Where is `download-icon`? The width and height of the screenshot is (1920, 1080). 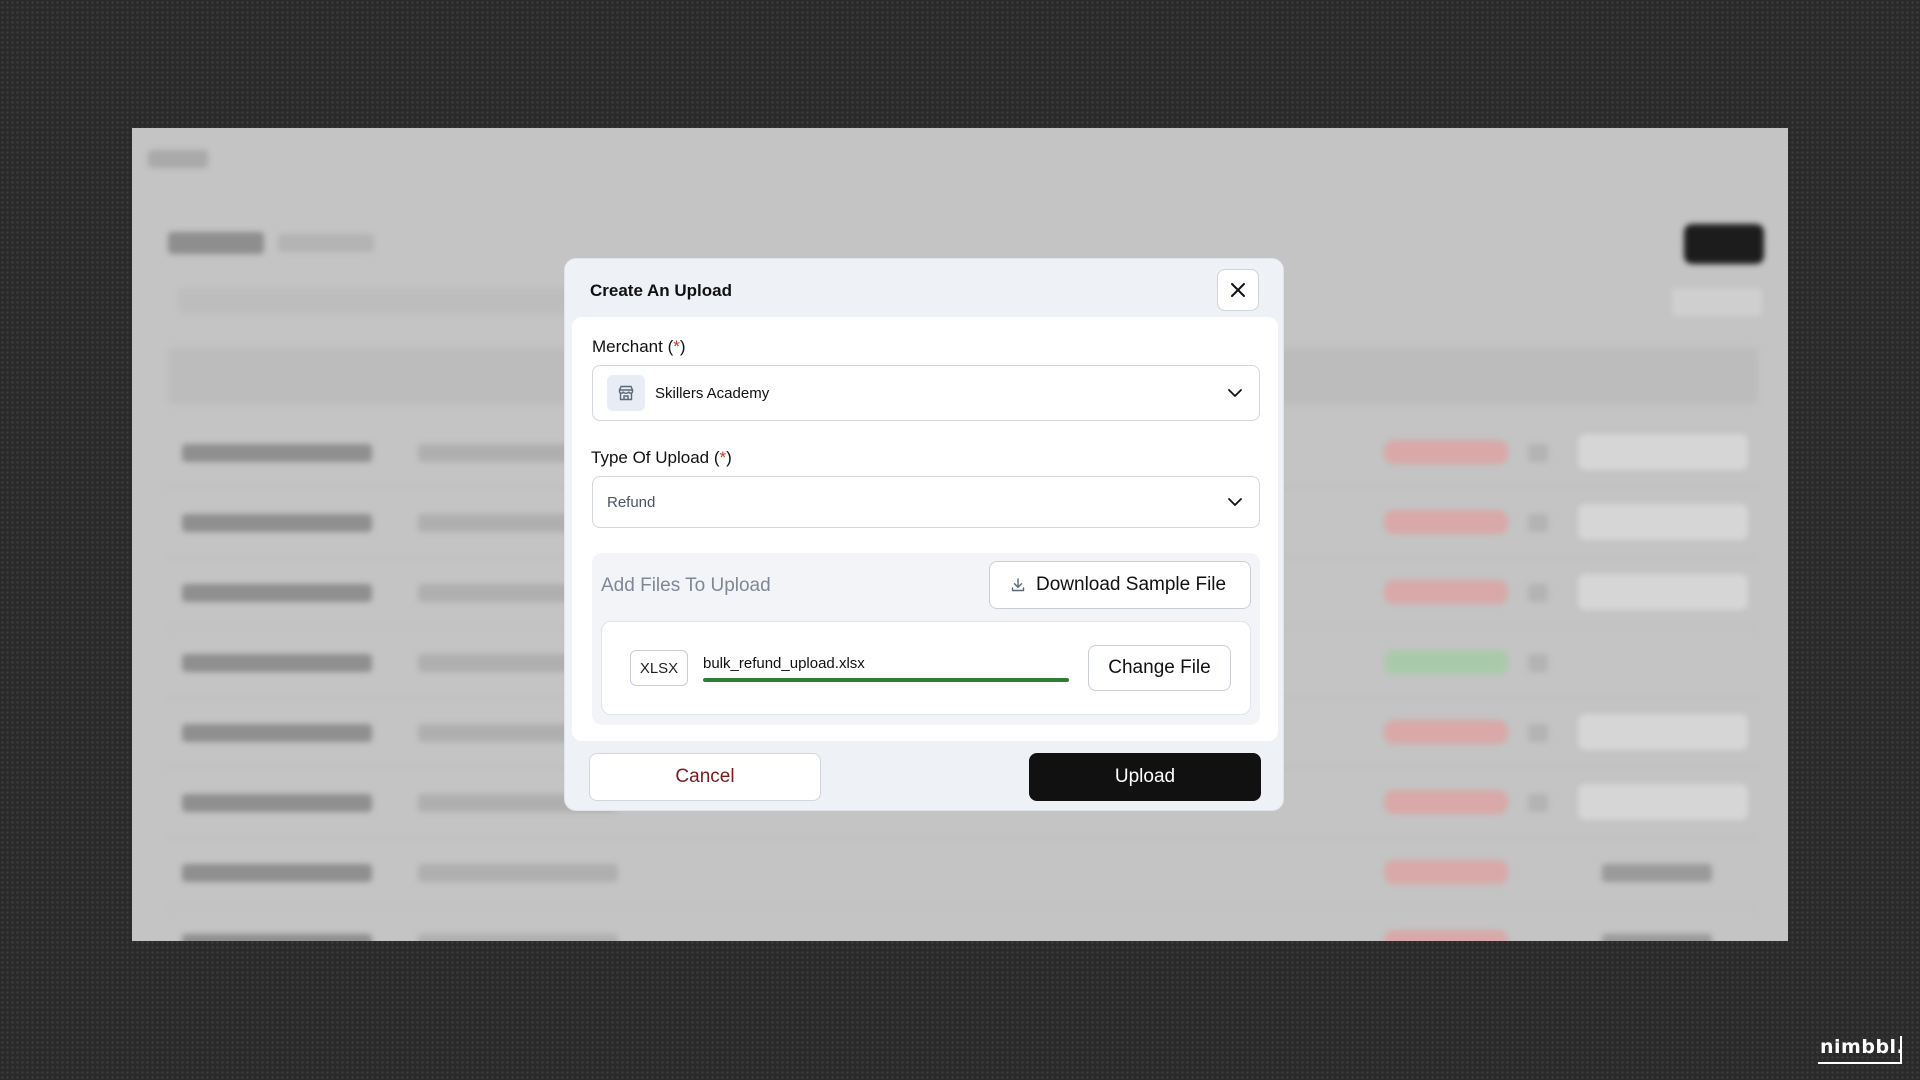
download-icon is located at coordinates (1018, 585).